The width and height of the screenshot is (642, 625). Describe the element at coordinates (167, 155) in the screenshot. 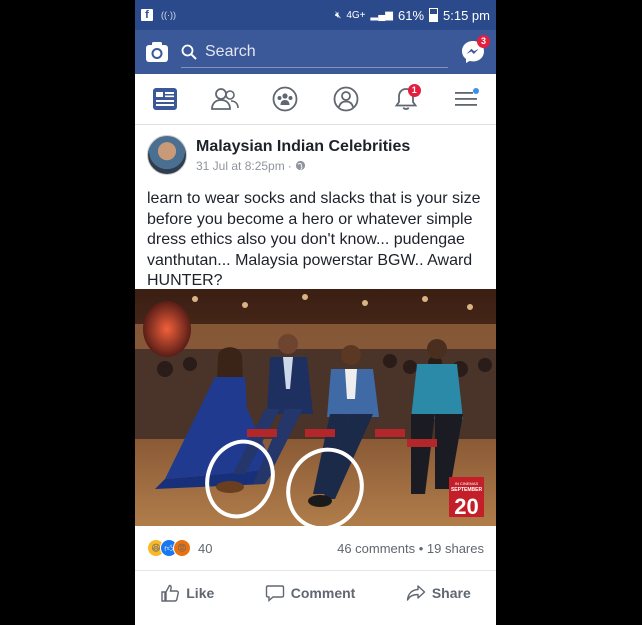

I see `page-avatar` at that location.